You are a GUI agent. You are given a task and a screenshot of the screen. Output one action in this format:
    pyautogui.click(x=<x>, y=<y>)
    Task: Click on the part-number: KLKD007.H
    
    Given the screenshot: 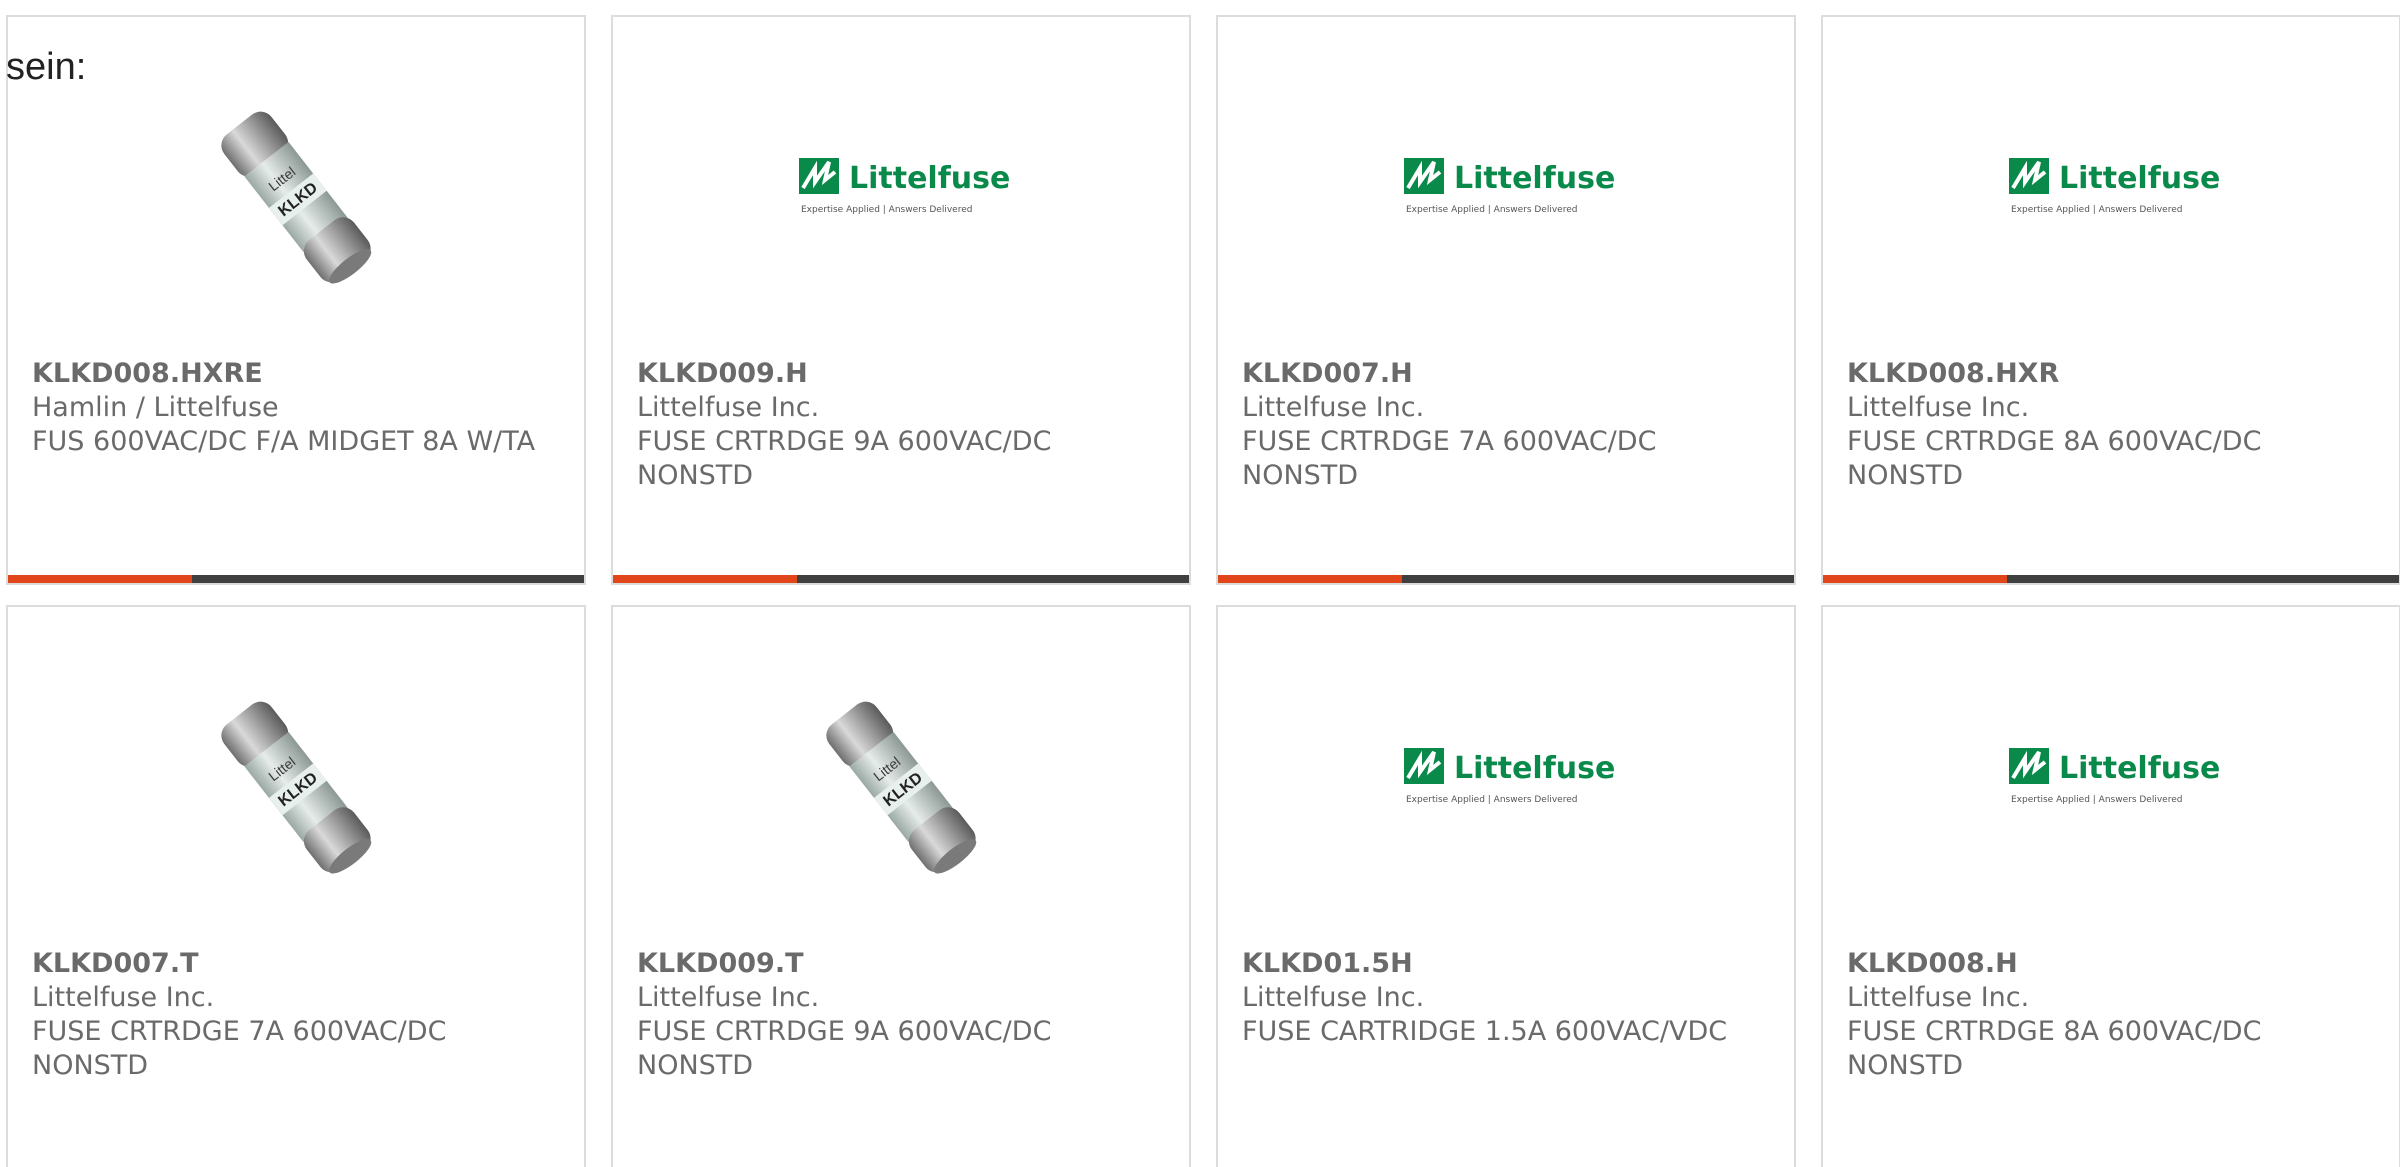 What is the action you would take?
    pyautogui.click(x=1506, y=374)
    